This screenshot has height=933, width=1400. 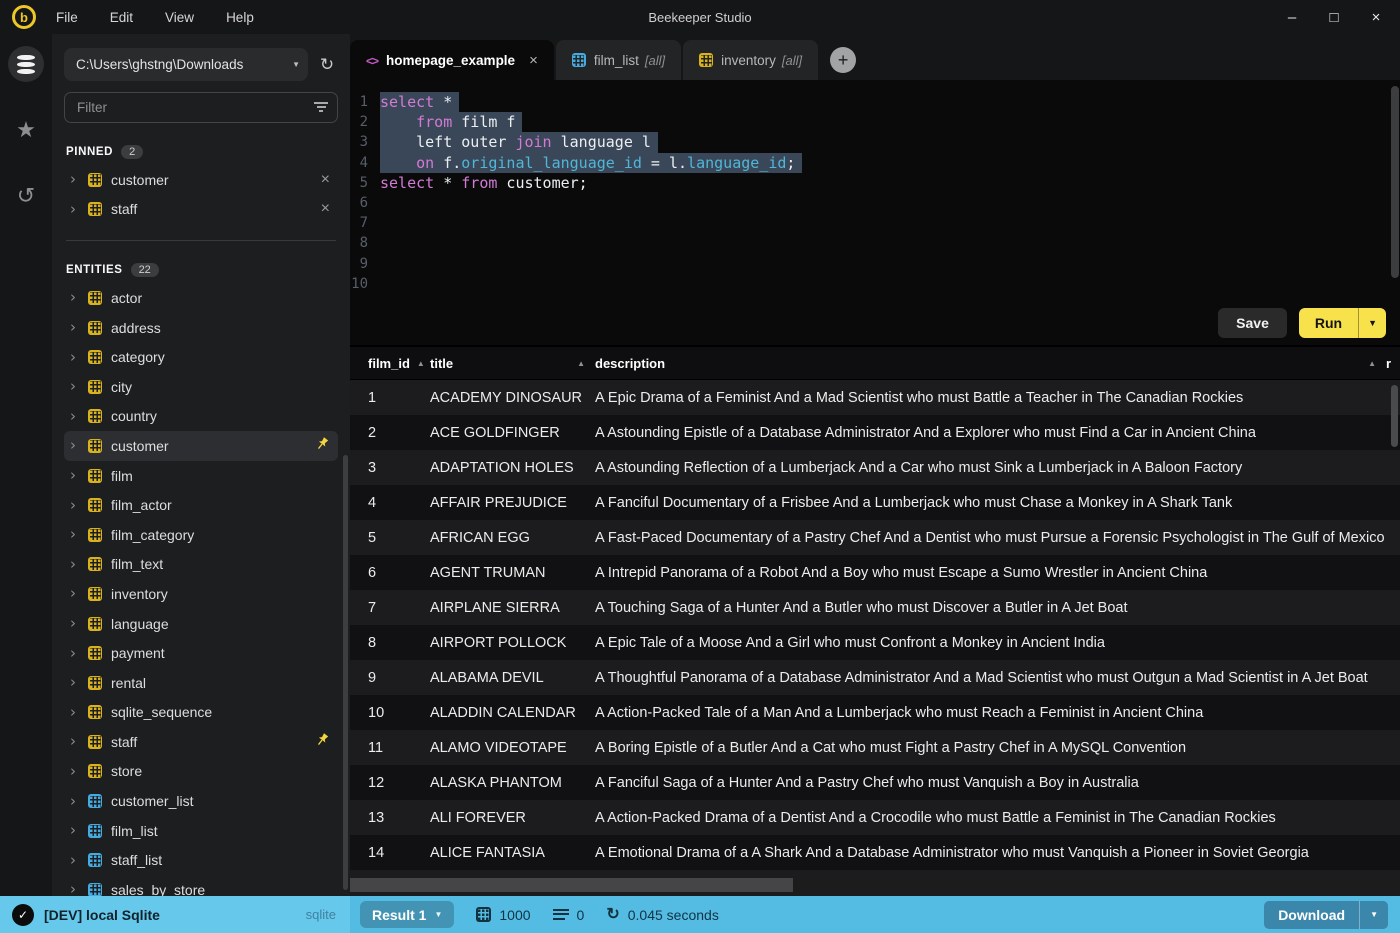 I want to click on sidebar-scrollbar, so click(x=345, y=672).